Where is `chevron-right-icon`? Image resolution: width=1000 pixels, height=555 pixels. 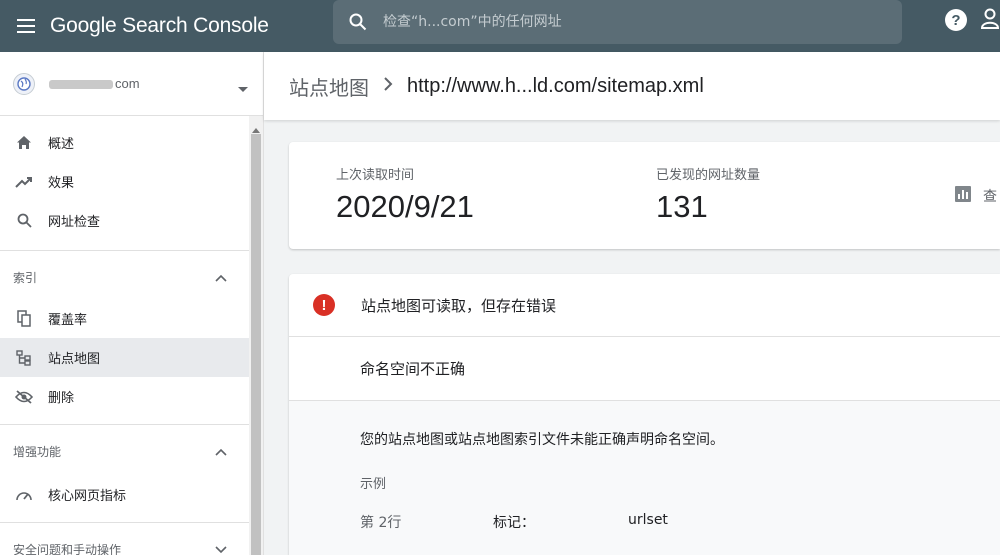 chevron-right-icon is located at coordinates (388, 86).